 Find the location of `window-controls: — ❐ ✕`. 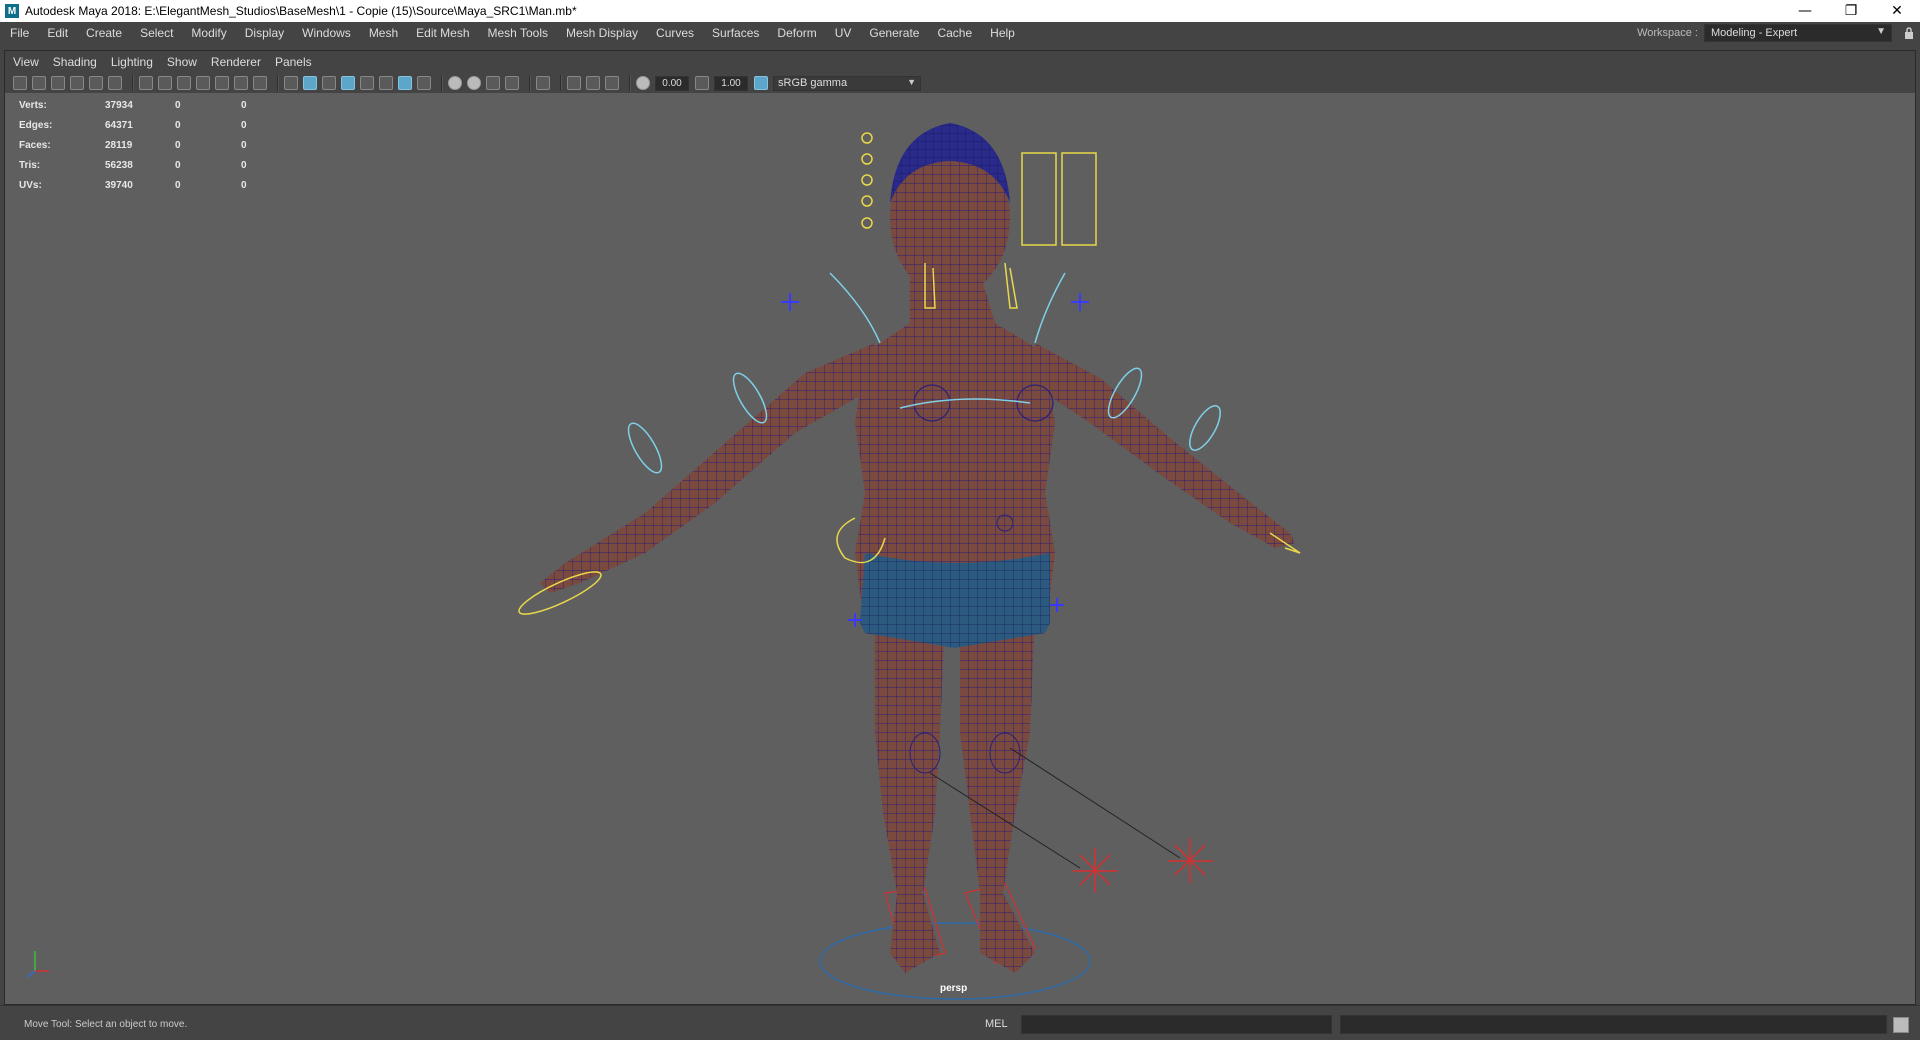

window-controls: — ❐ ✕ is located at coordinates (1851, 11).